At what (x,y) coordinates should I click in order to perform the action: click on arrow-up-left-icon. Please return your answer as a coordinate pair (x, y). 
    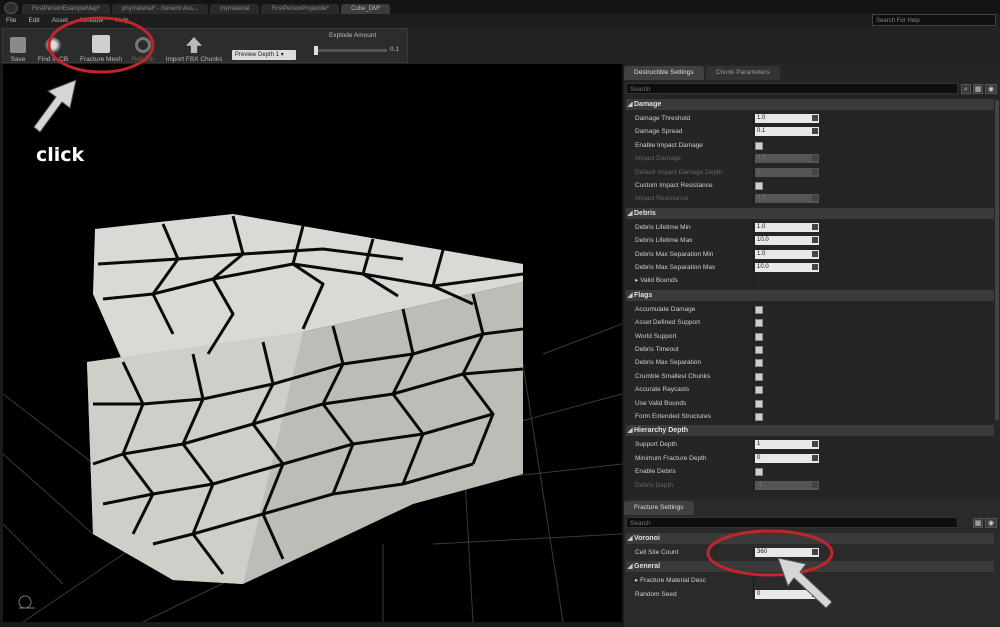
    Looking at the image, I should click on (55, 106).